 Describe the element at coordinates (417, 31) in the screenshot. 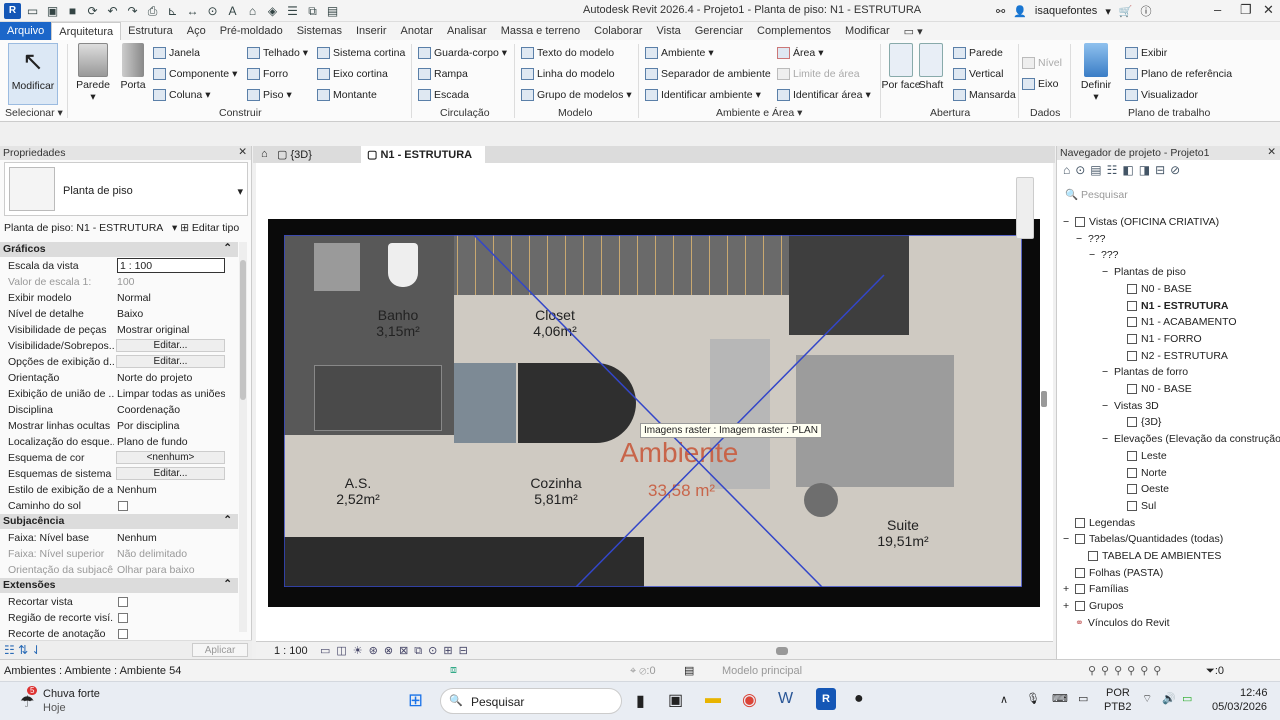

I see `tab-anotar: Anotar` at that location.